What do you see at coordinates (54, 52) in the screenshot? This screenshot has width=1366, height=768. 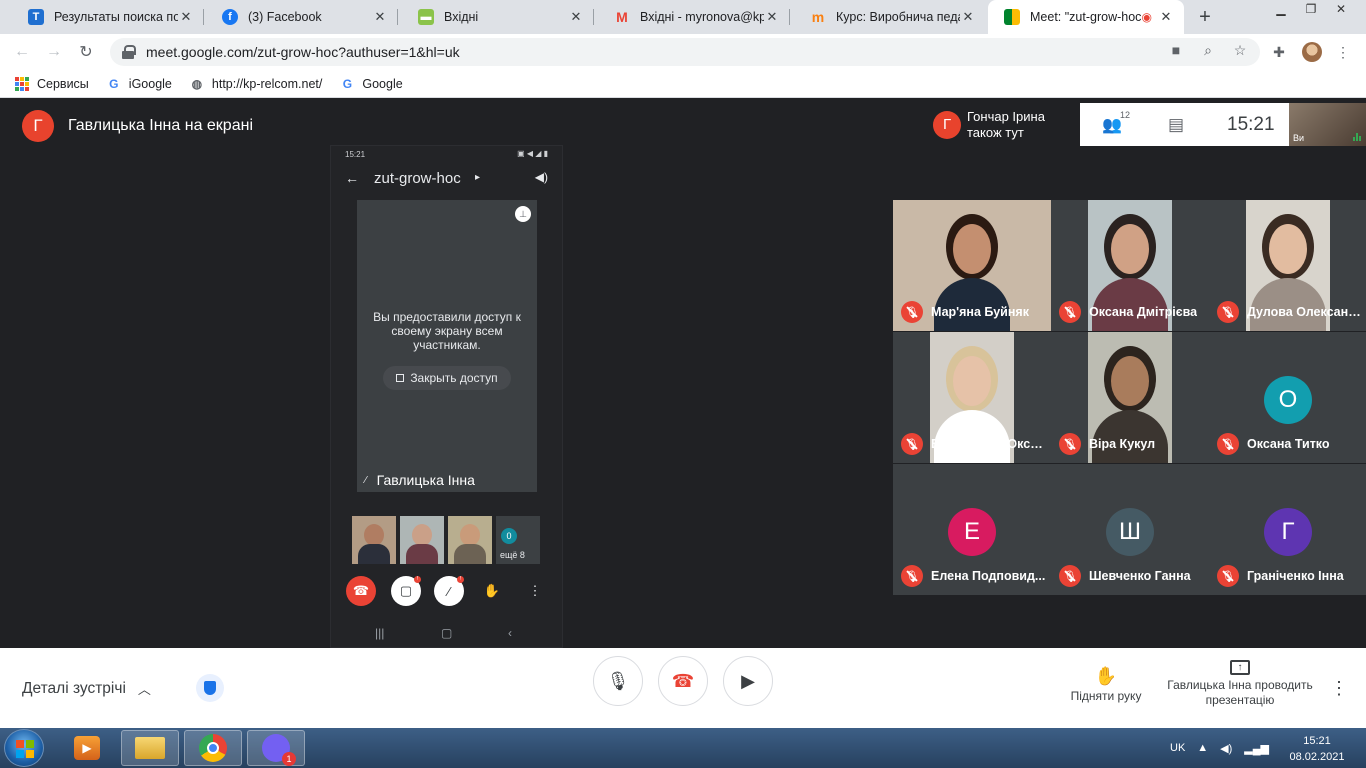 I see `forward-arrow-icon: →` at bounding box center [54, 52].